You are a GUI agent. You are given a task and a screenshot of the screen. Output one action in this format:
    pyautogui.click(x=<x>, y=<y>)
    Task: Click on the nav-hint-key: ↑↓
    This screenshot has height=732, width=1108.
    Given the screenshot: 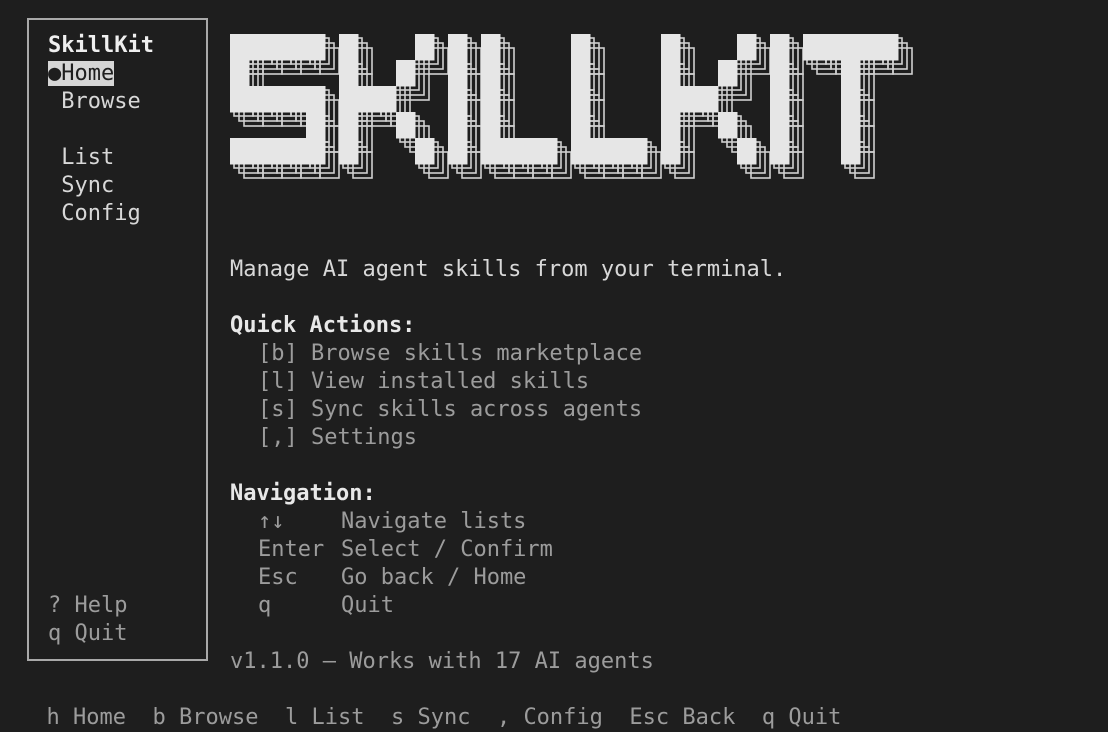 What is the action you would take?
    pyautogui.click(x=271, y=521)
    